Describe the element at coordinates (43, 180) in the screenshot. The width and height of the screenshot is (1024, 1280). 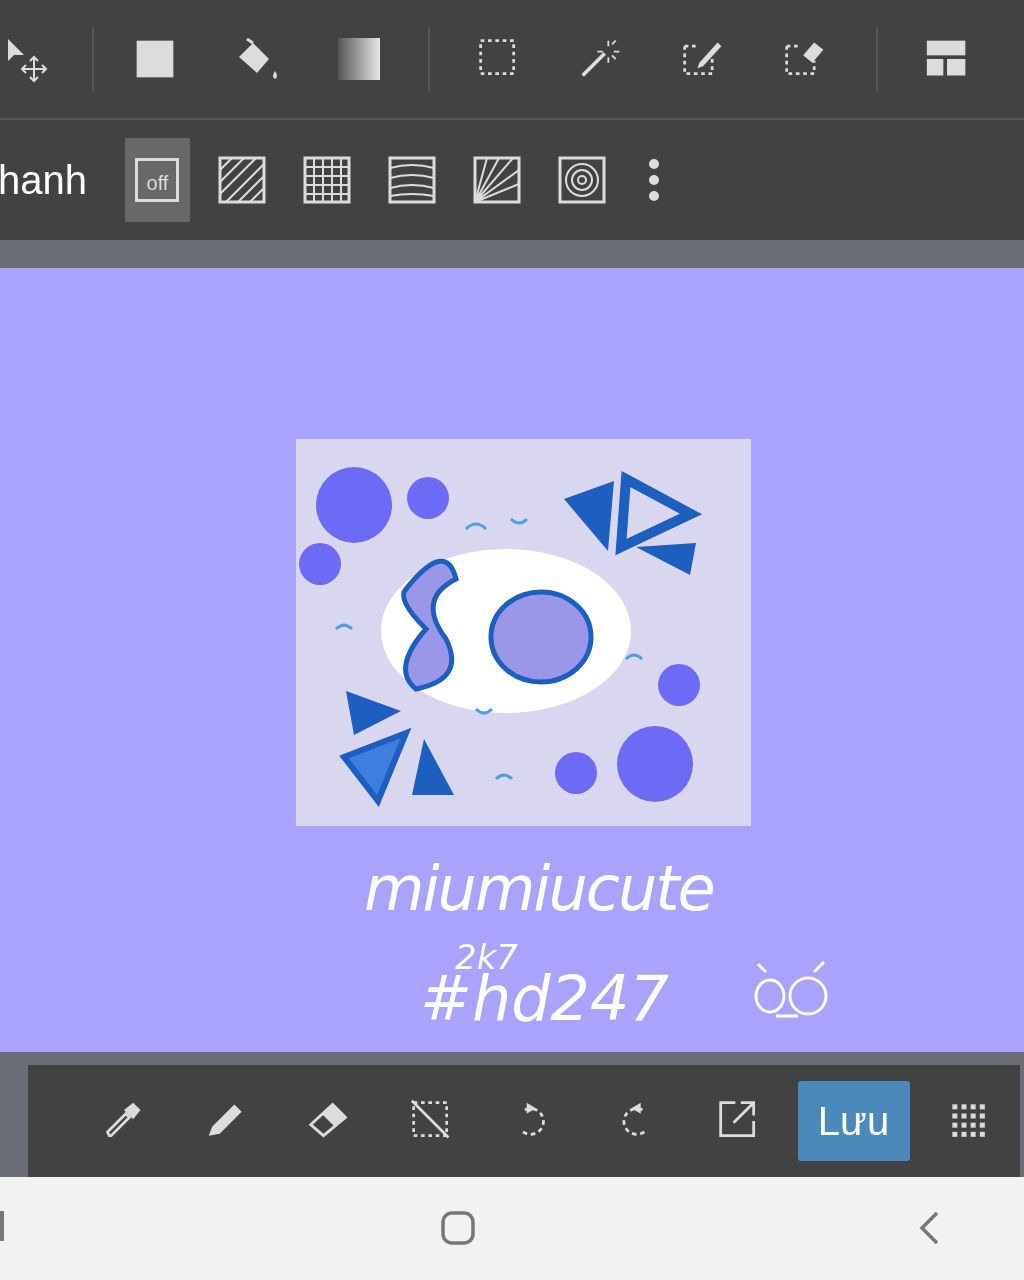
I see `pattern-label: hanh` at that location.